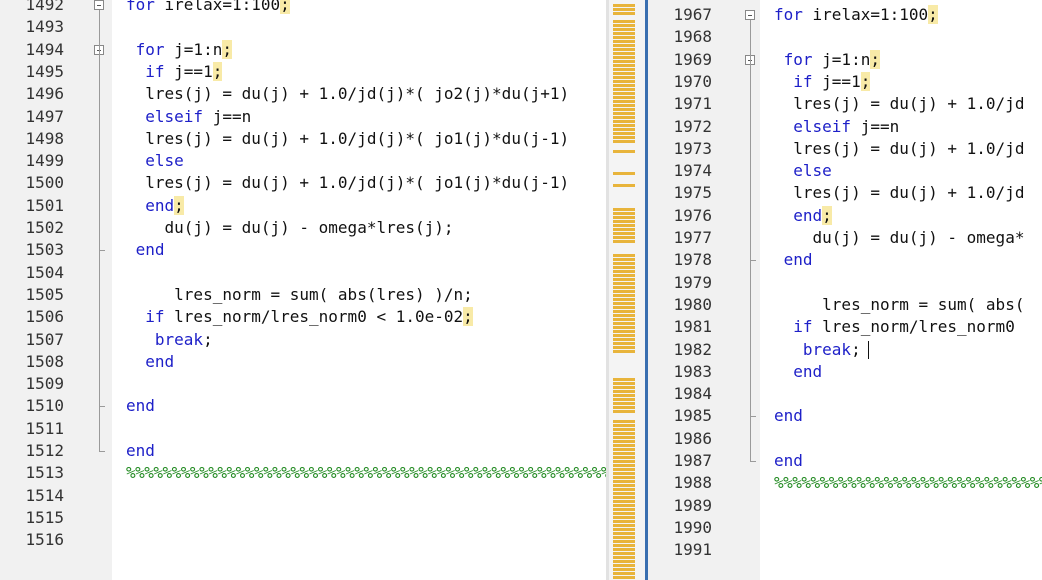 The width and height of the screenshot is (1042, 580). Describe the element at coordinates (290, 228) in the screenshot. I see `code-line: du(j) = du(j) - omega*lres(j);` at that location.